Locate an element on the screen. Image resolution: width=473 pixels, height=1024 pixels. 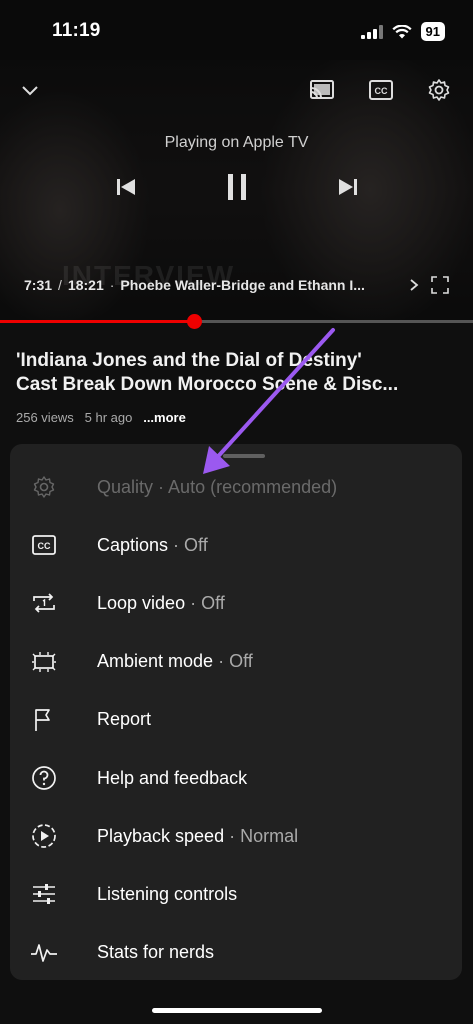
menu-item-ambient-mode: Ambient mode · Off is located at coordinates (236, 662).